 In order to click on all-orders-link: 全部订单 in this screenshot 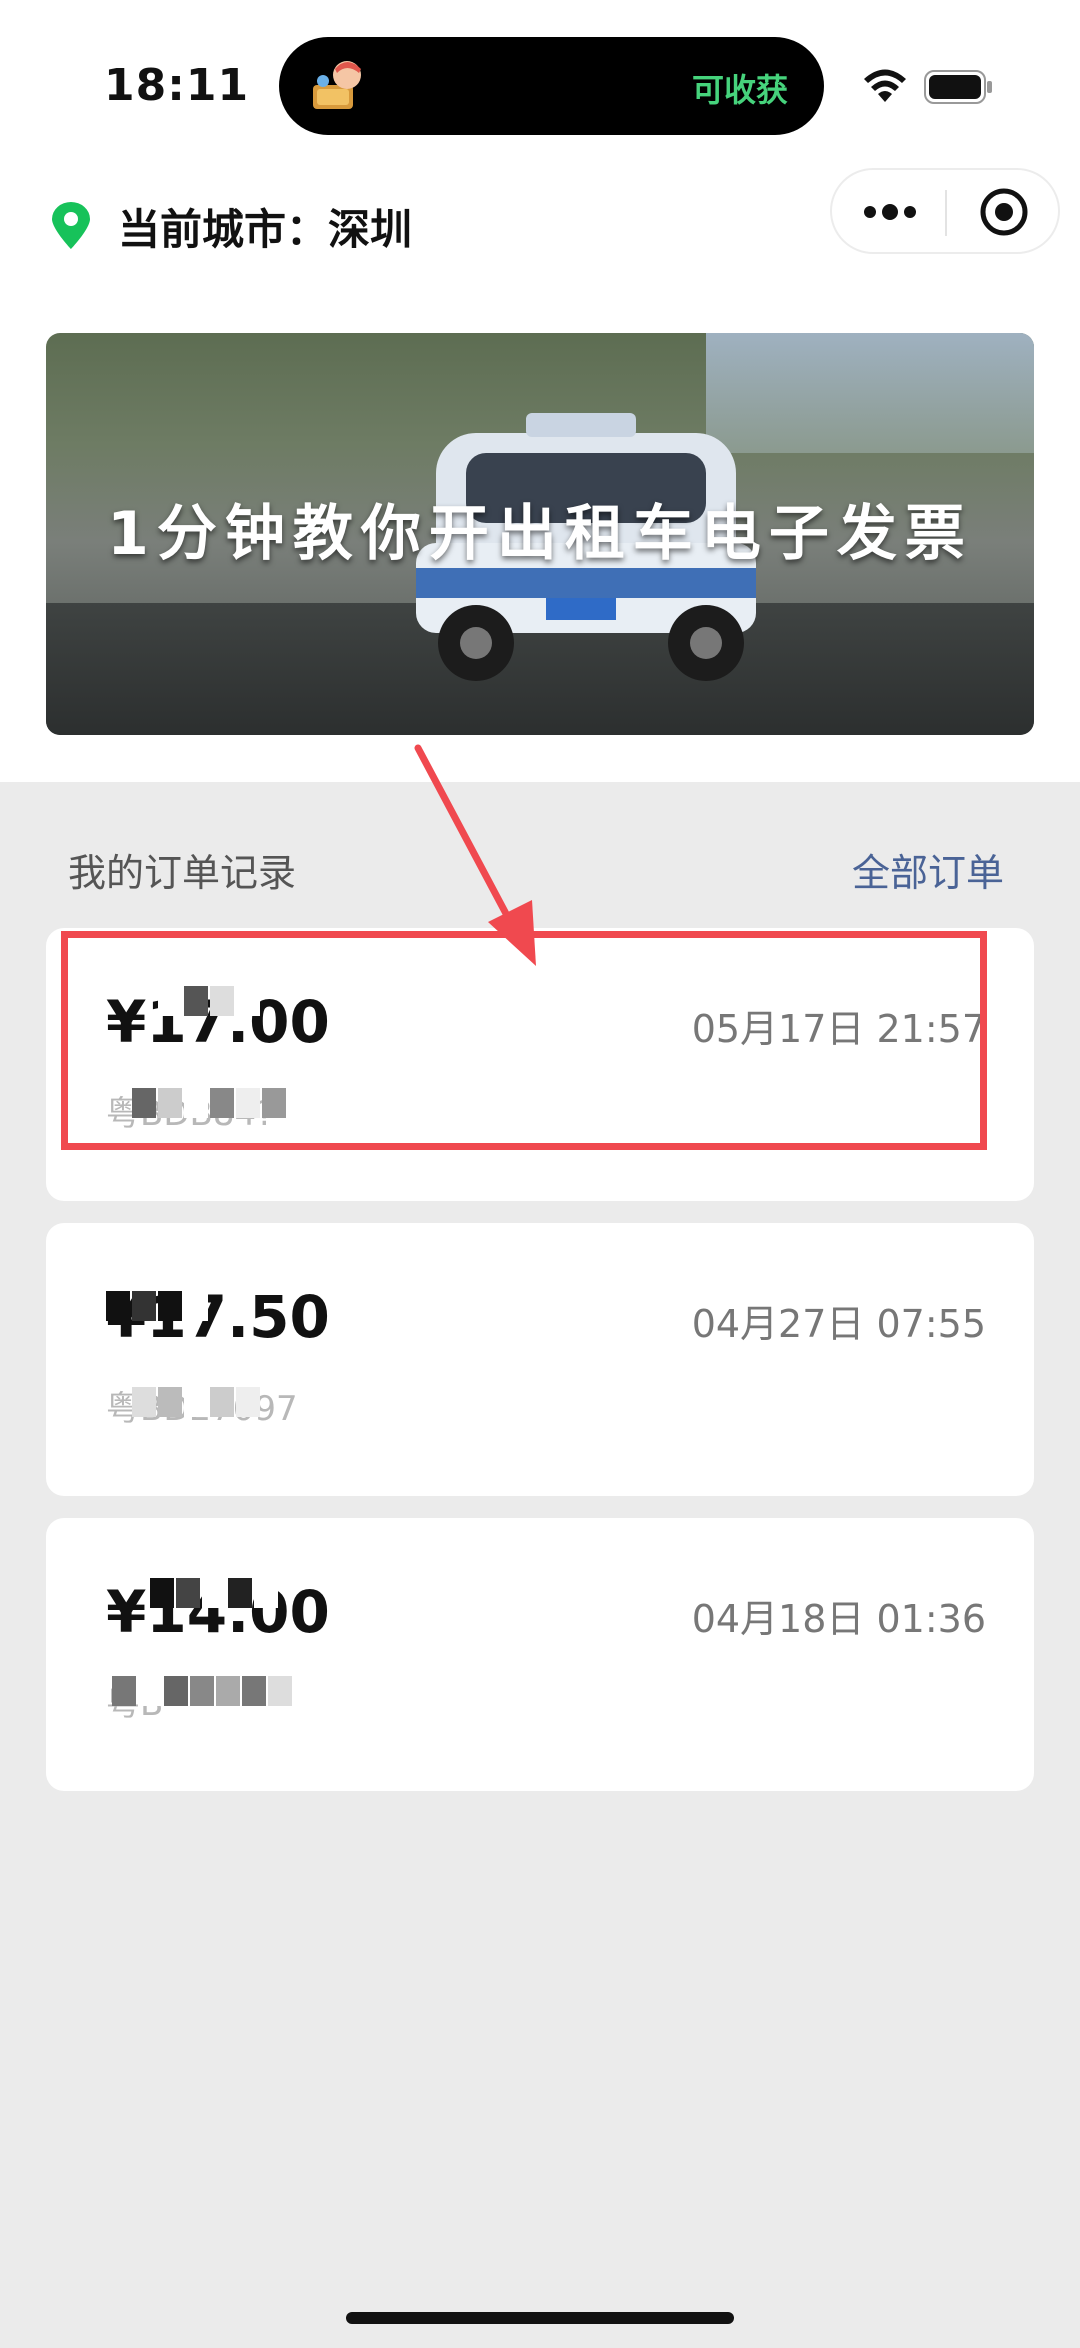, I will do `click(928, 869)`.